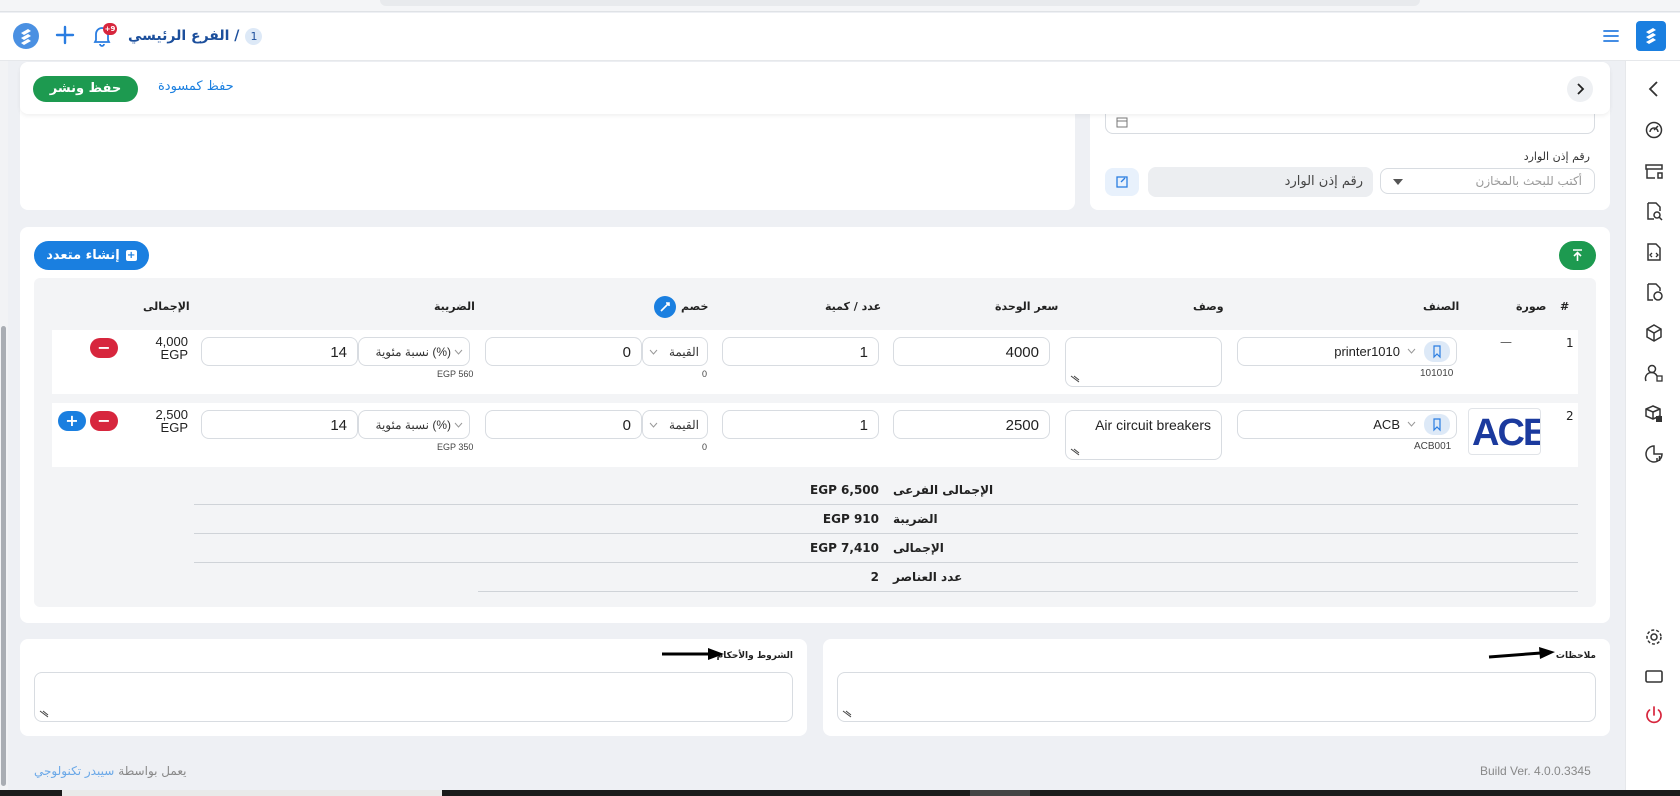 This screenshot has height=796, width=1680. I want to click on money-doc-icon, so click(1654, 292).